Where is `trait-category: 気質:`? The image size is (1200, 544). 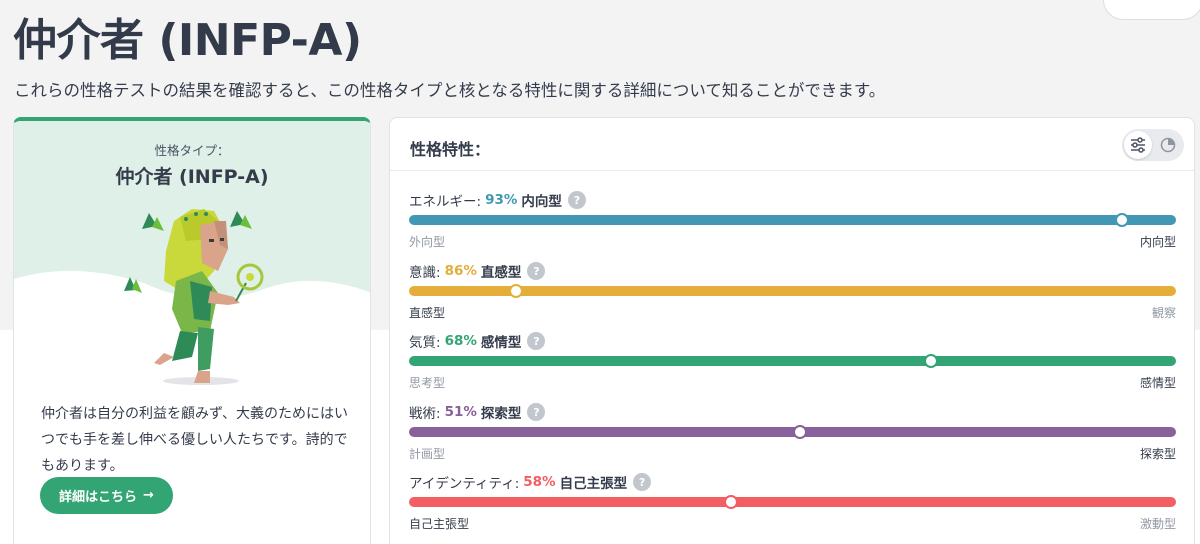
trait-category: 気質: is located at coordinates (425, 343).